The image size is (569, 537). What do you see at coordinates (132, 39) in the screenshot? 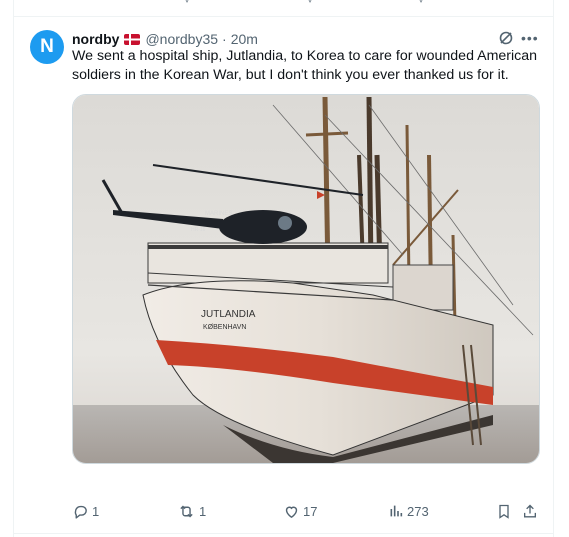
I see `denmark-flag-icon` at bounding box center [132, 39].